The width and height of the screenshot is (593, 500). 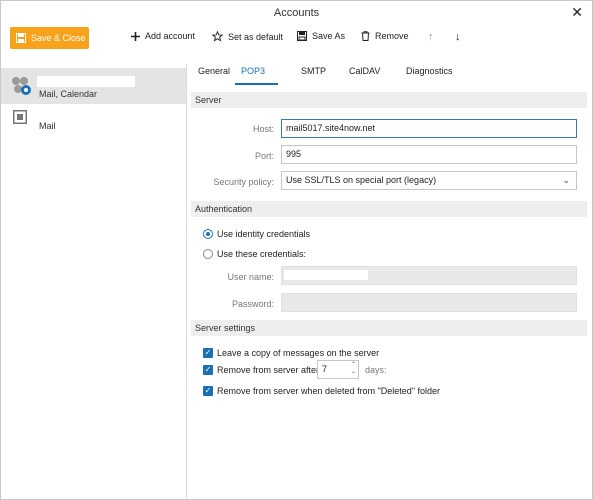 I want to click on security-policy-select: Use SSL/TLS on special port (legacy) ⌄, so click(x=429, y=180).